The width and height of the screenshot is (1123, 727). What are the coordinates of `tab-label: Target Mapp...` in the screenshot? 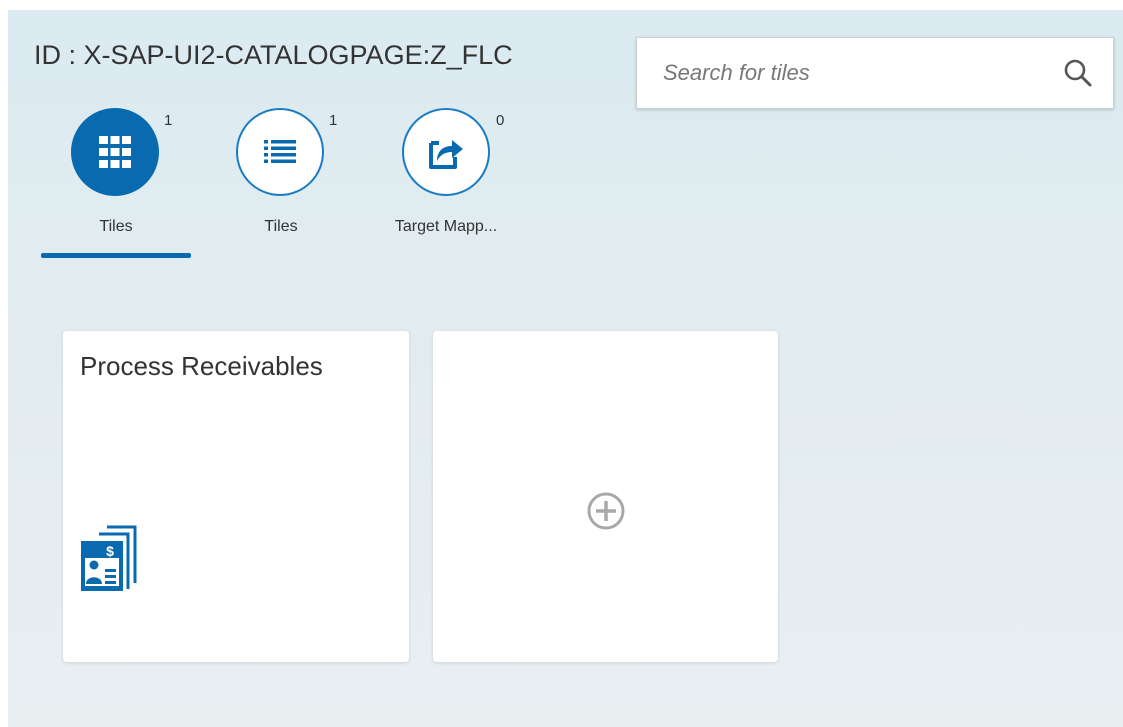 It's located at (446, 226).